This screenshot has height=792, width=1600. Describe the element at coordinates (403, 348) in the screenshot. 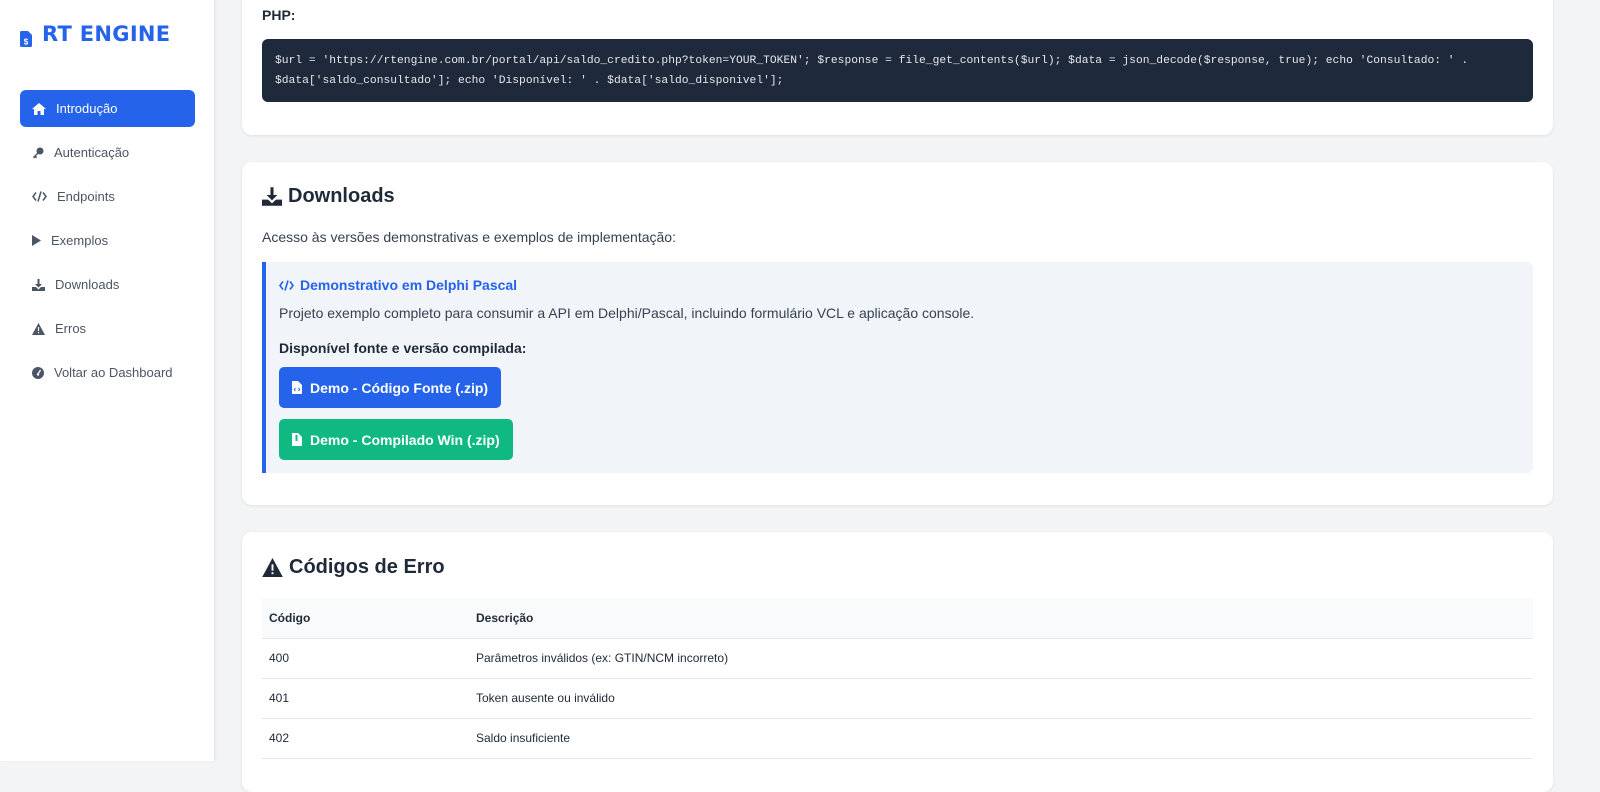

I see `delphi-demo-subtitle: Disponível fonte e versão compilada:` at that location.